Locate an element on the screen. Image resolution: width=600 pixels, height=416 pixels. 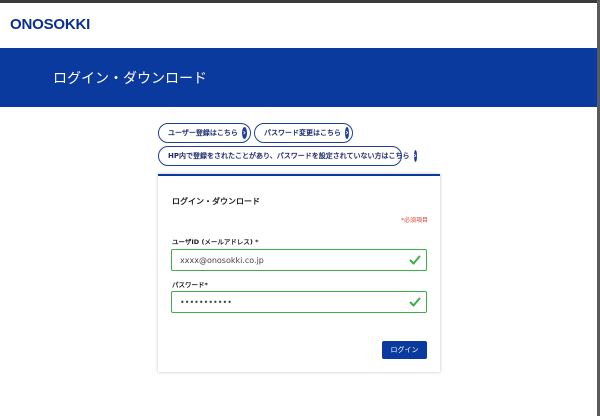
page-banner: ログイン・ダウンロード is located at coordinates (298, 77).